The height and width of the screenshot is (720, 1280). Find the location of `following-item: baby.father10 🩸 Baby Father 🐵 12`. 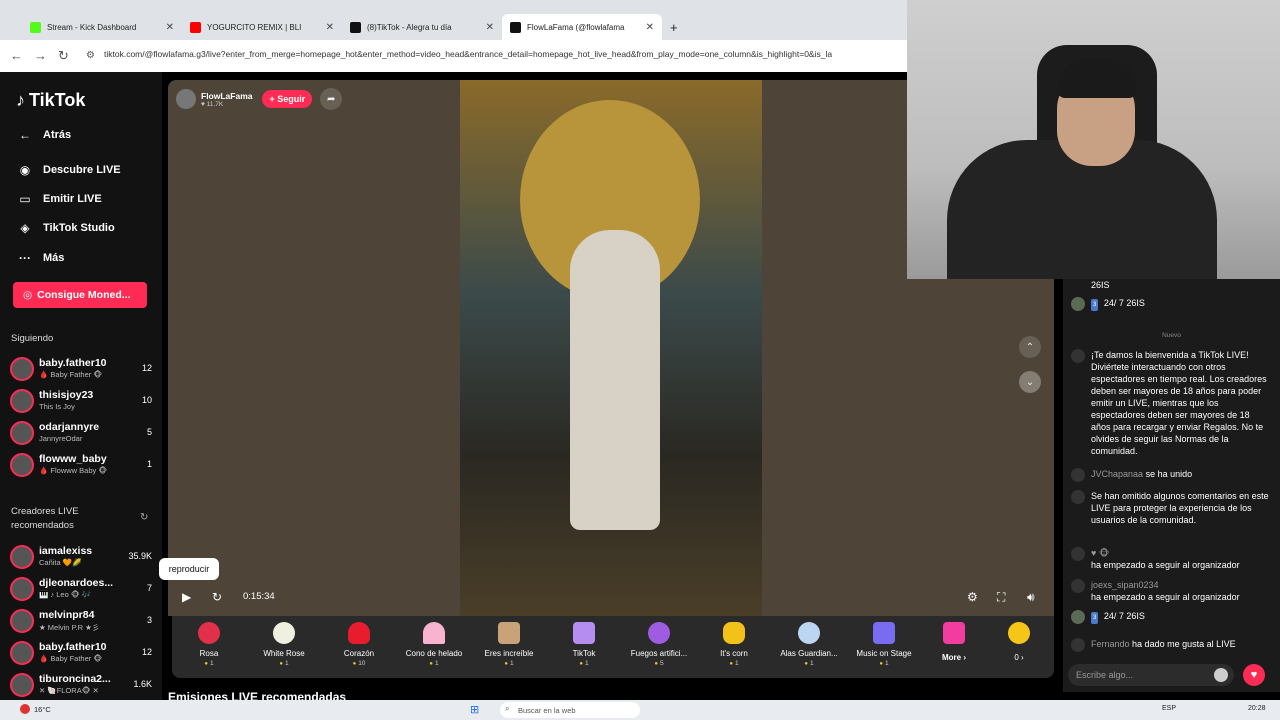

following-item: baby.father10 🩸 Baby Father 🐵 12 is located at coordinates (81, 369).